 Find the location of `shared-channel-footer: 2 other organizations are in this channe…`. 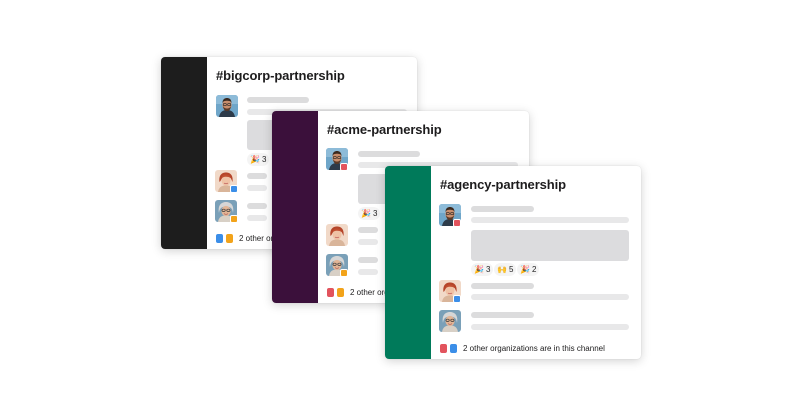

shared-channel-footer: 2 other organizations are in this channe… is located at coordinates (522, 348).